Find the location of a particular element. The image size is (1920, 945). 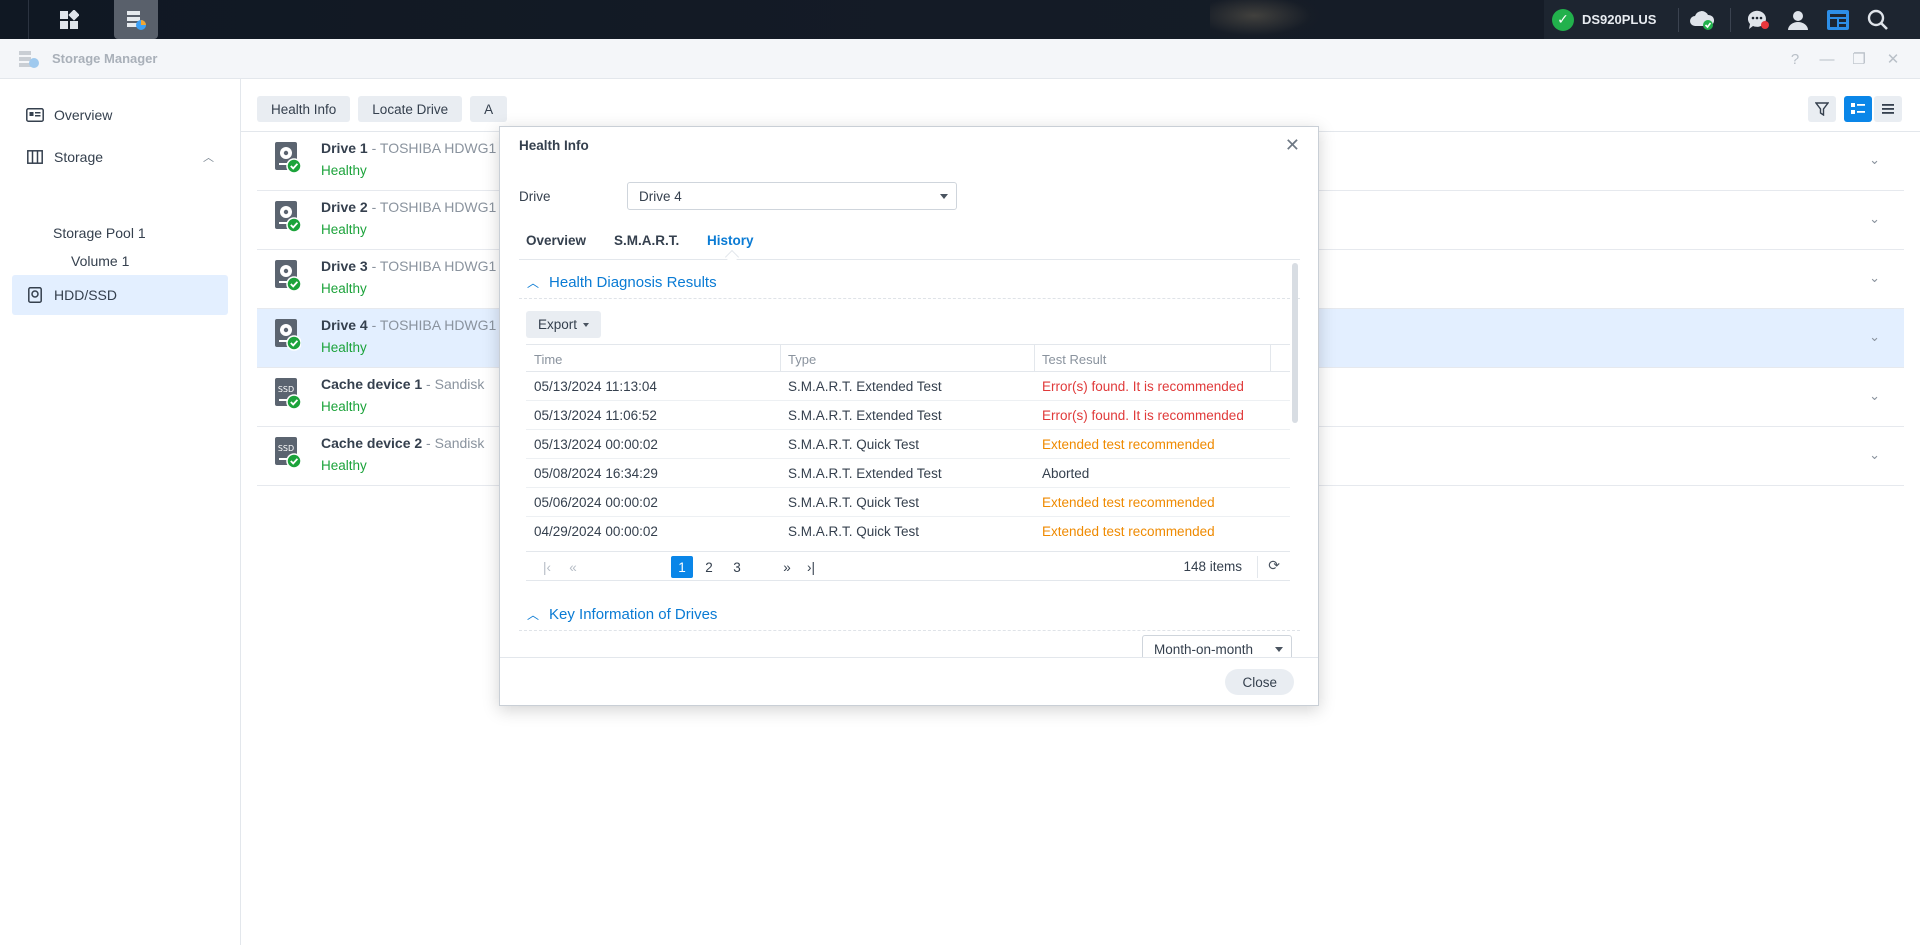

system-status: ✓ DS920PLUS is located at coordinates (1604, 19).